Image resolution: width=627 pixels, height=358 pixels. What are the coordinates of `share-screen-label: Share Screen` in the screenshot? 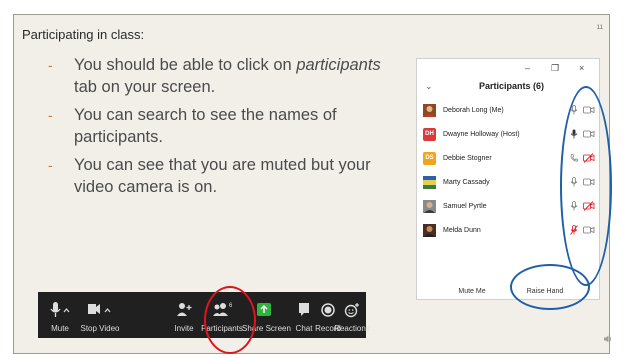 It's located at (266, 328).